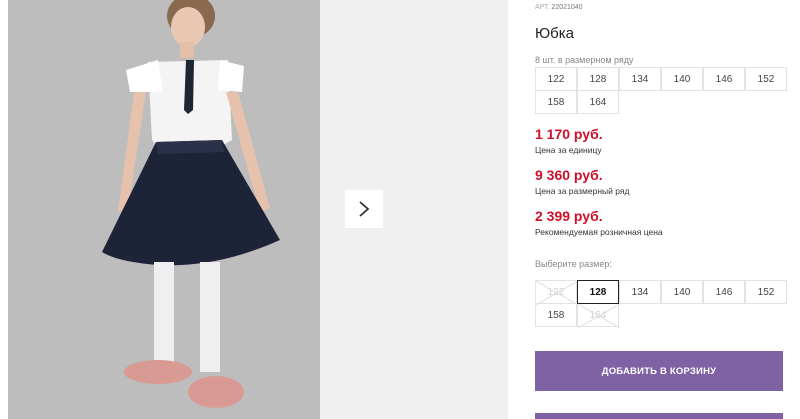  I want to click on select-size-caption: Выберите размер:, so click(573, 264).